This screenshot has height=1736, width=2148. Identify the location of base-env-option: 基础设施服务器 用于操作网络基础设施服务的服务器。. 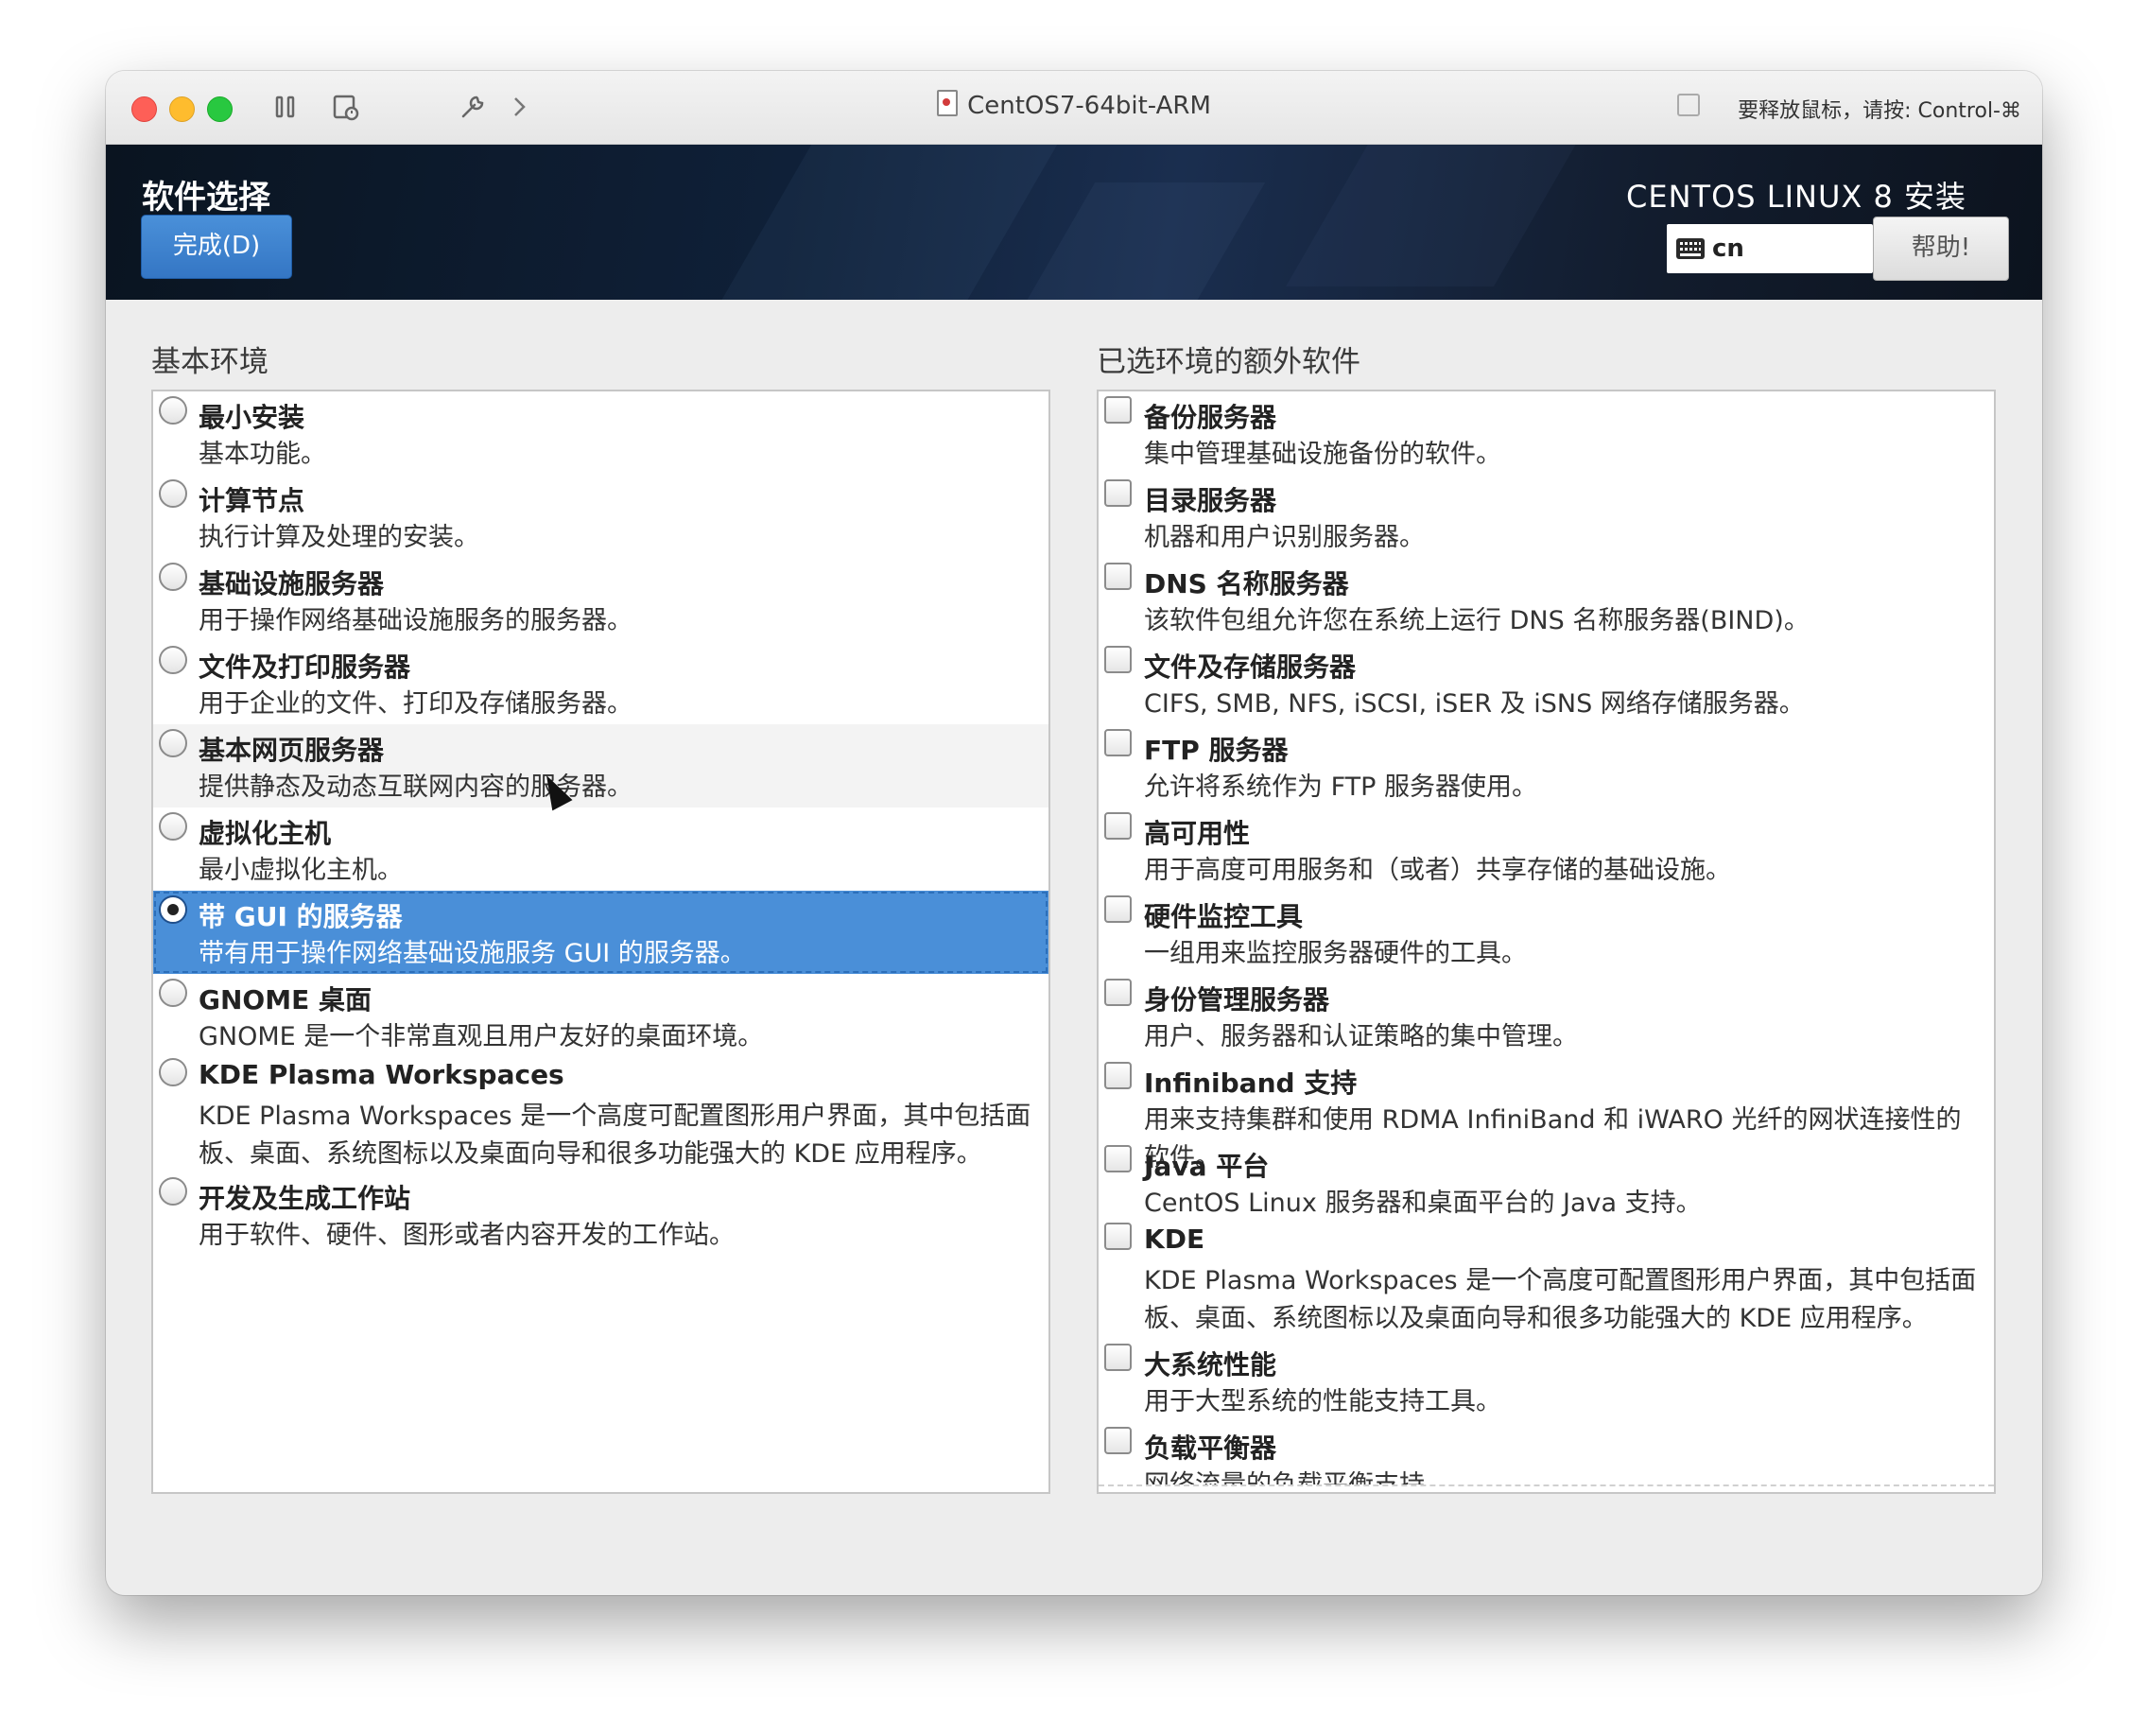
(600, 599).